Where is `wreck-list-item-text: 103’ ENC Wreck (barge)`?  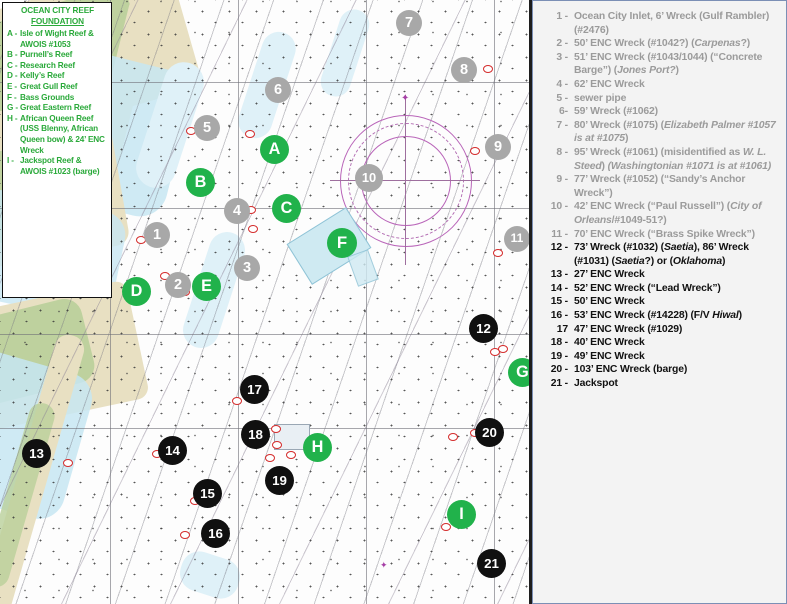 wreck-list-item-text: 103’ ENC Wreck (barge) is located at coordinates (631, 370).